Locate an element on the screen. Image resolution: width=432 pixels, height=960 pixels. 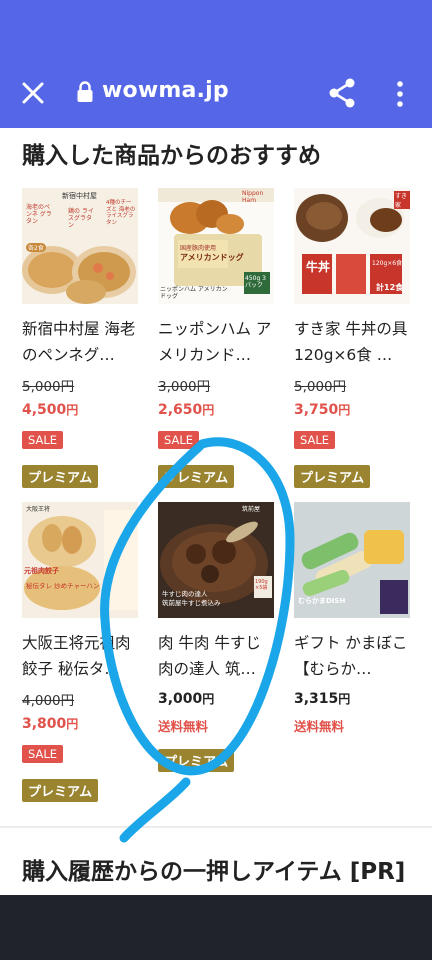
thumb-text: アメリカンドッグ is located at coordinates (212, 257).